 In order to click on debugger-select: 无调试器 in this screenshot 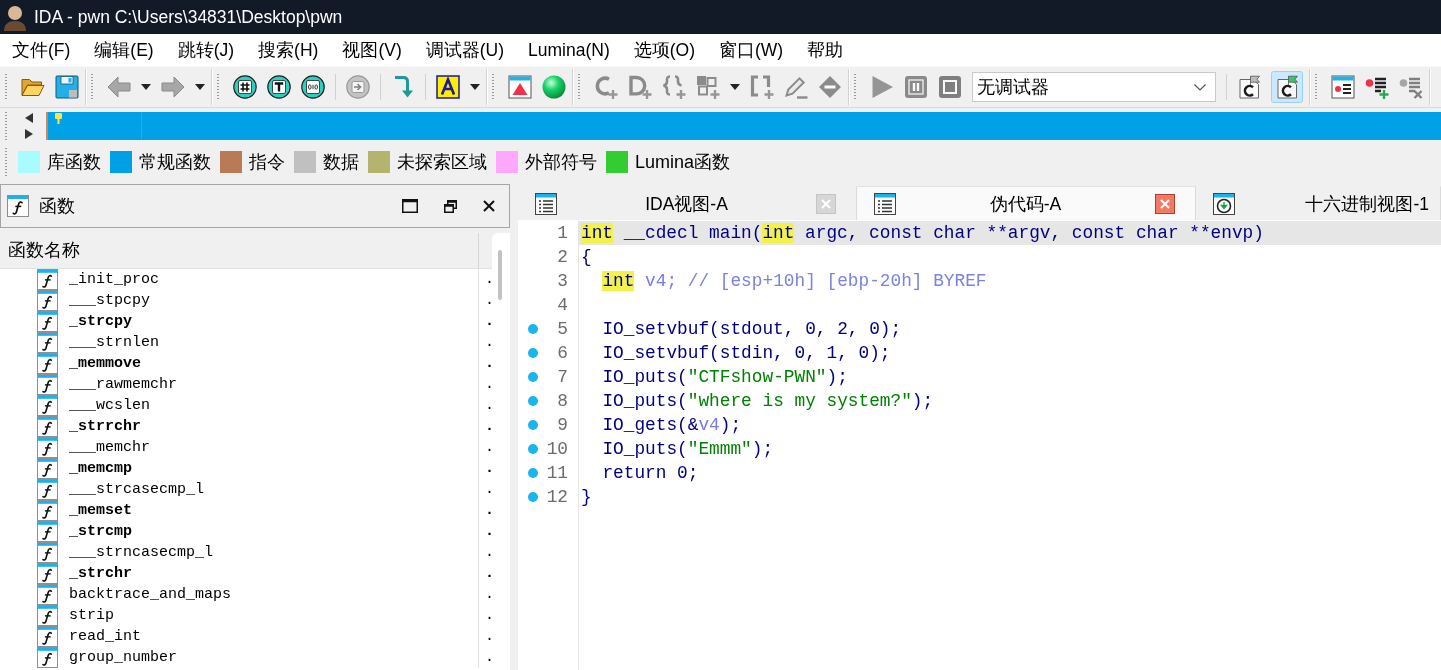, I will do `click(1094, 87)`.